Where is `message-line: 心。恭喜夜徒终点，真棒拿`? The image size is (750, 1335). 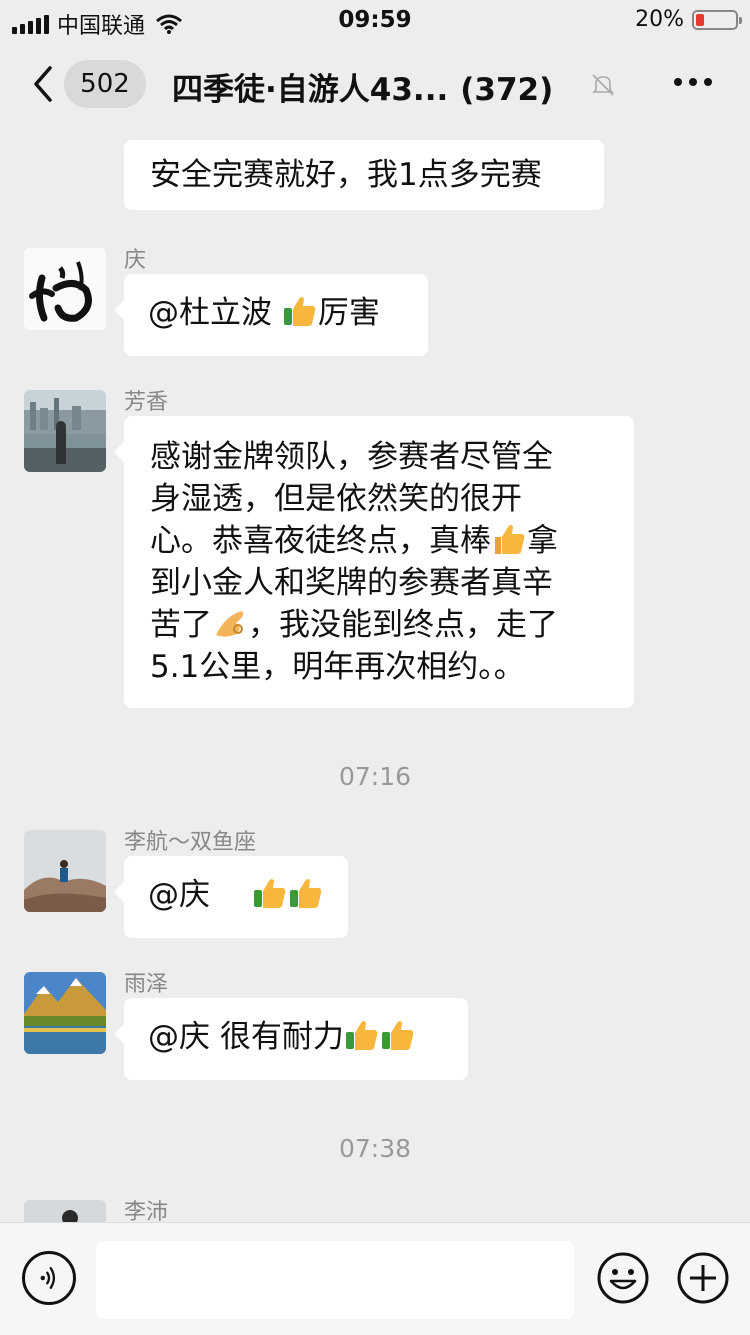 message-line: 心。恭喜夜徒终点，真棒拿 is located at coordinates (379, 541).